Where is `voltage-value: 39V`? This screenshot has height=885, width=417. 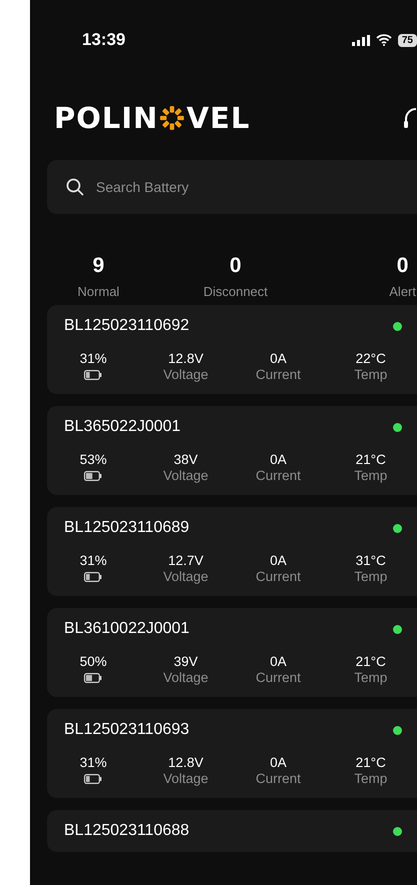 voltage-value: 39V is located at coordinates (186, 661).